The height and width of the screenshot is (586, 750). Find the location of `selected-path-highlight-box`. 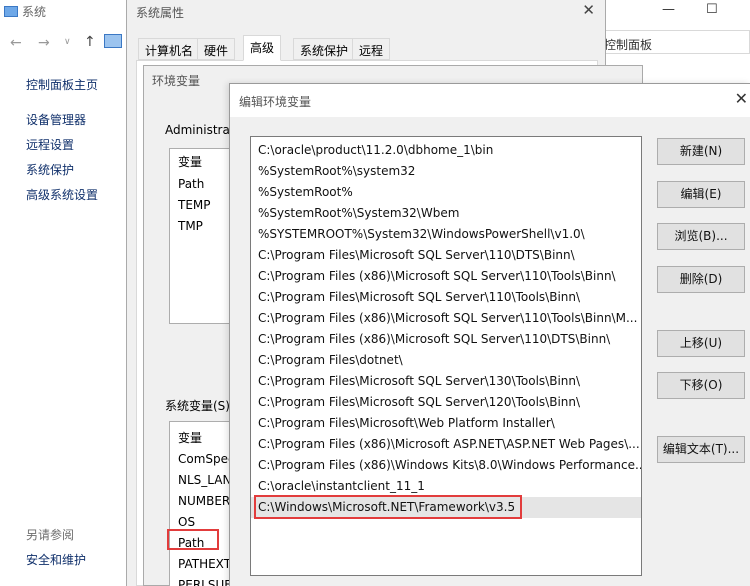

selected-path-highlight-box is located at coordinates (388, 507).